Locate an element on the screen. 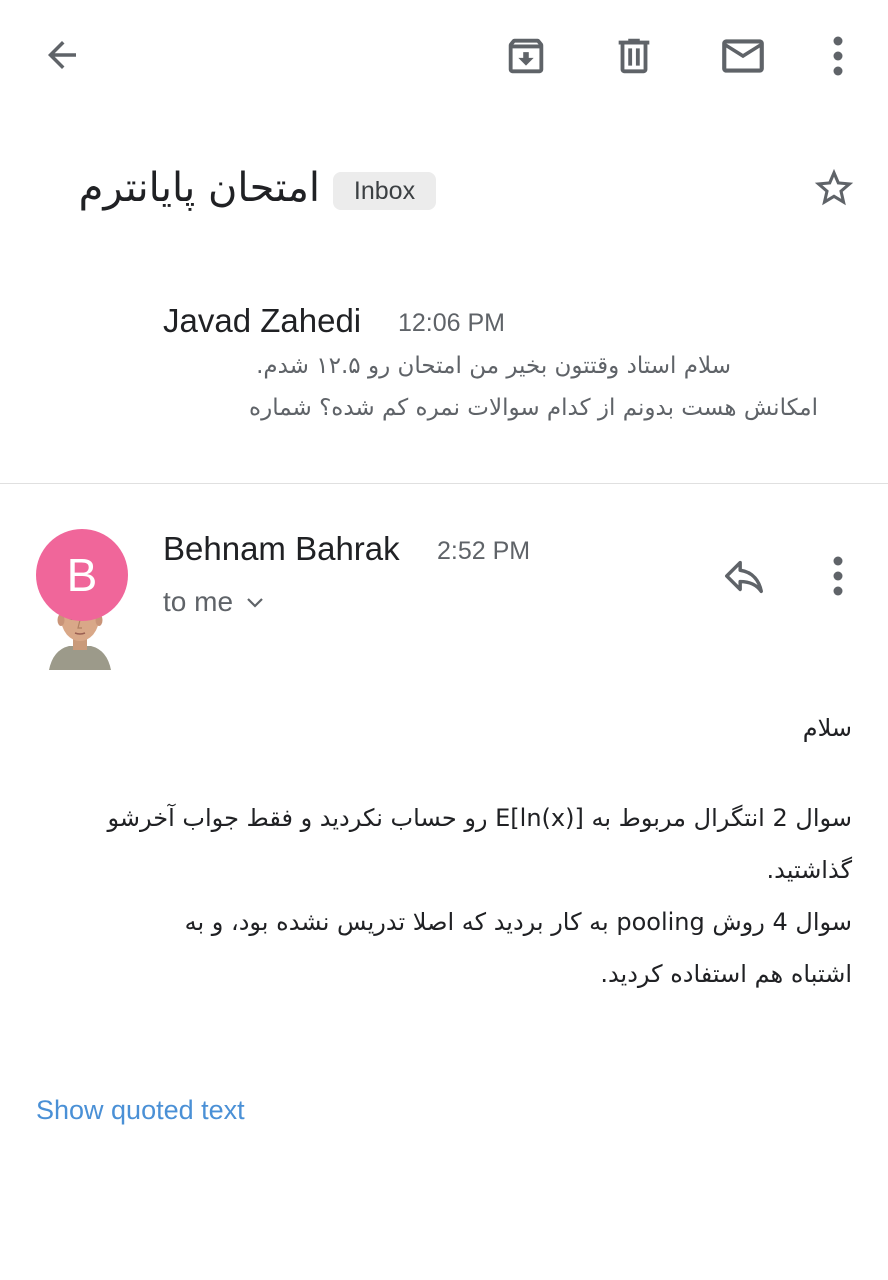 The height and width of the screenshot is (1280, 888). recipient-details-toggle: to me is located at coordinates (214, 602).